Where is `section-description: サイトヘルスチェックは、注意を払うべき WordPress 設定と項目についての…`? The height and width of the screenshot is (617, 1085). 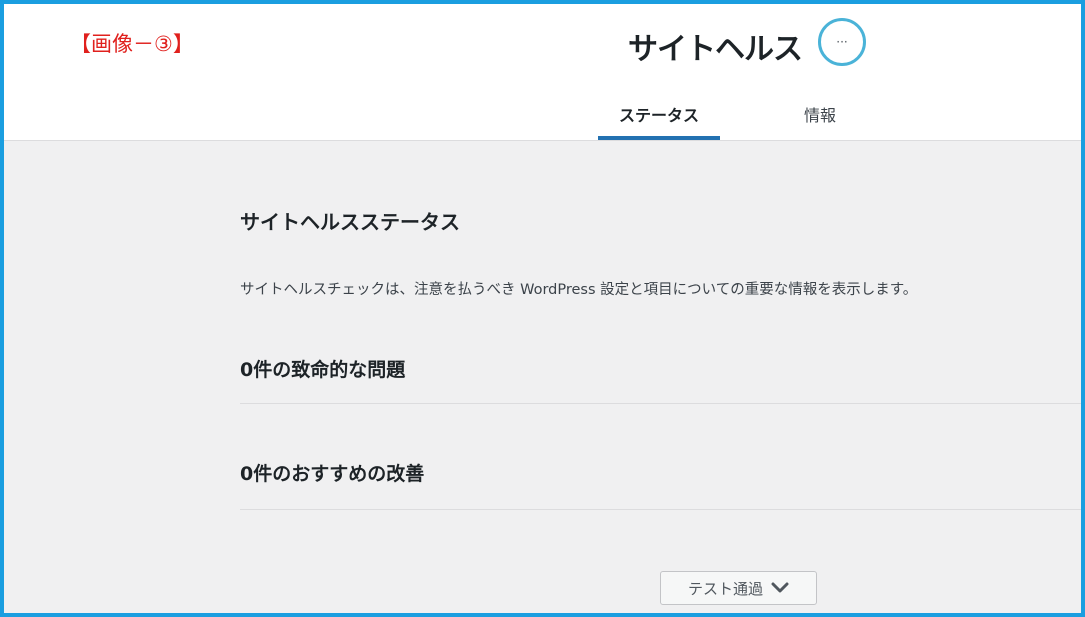
section-description: サイトヘルスチェックは、注意を払うべき WordPress 設定と項目についての… is located at coordinates (579, 290).